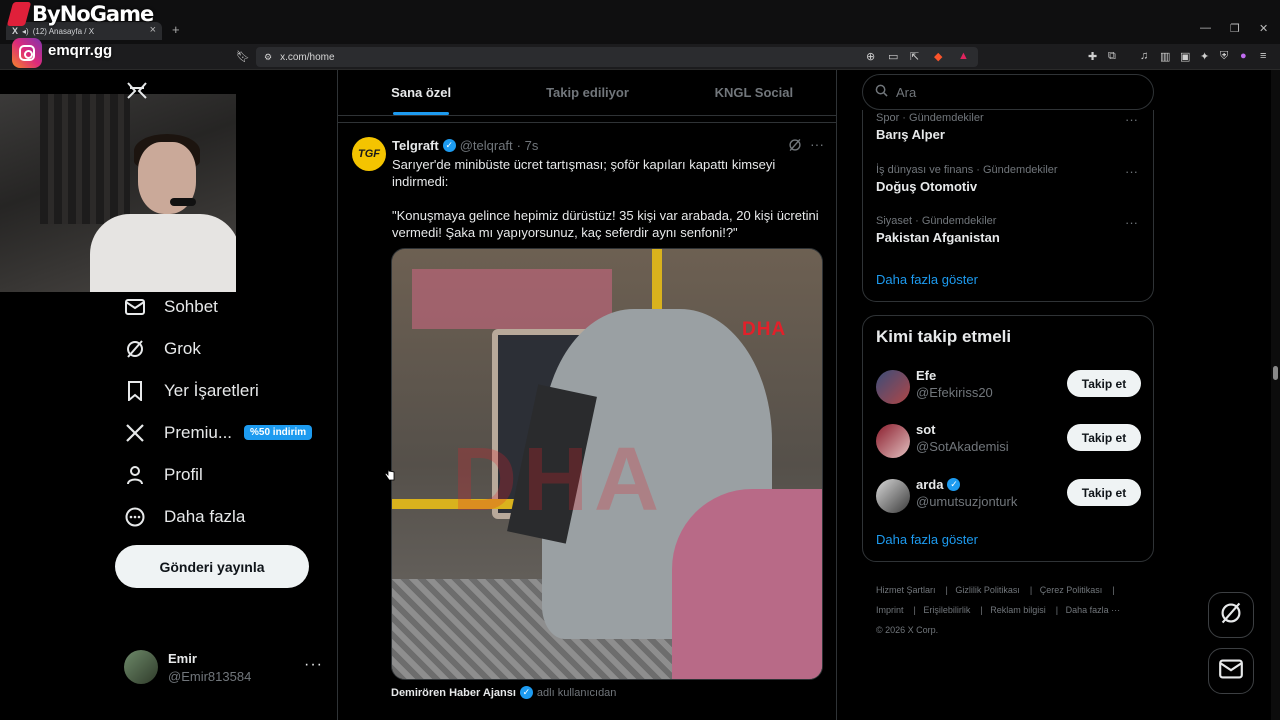 This screenshot has width=1280, height=720. What do you see at coordinates (135, 391) in the screenshot?
I see `bookmark-icon` at bounding box center [135, 391].